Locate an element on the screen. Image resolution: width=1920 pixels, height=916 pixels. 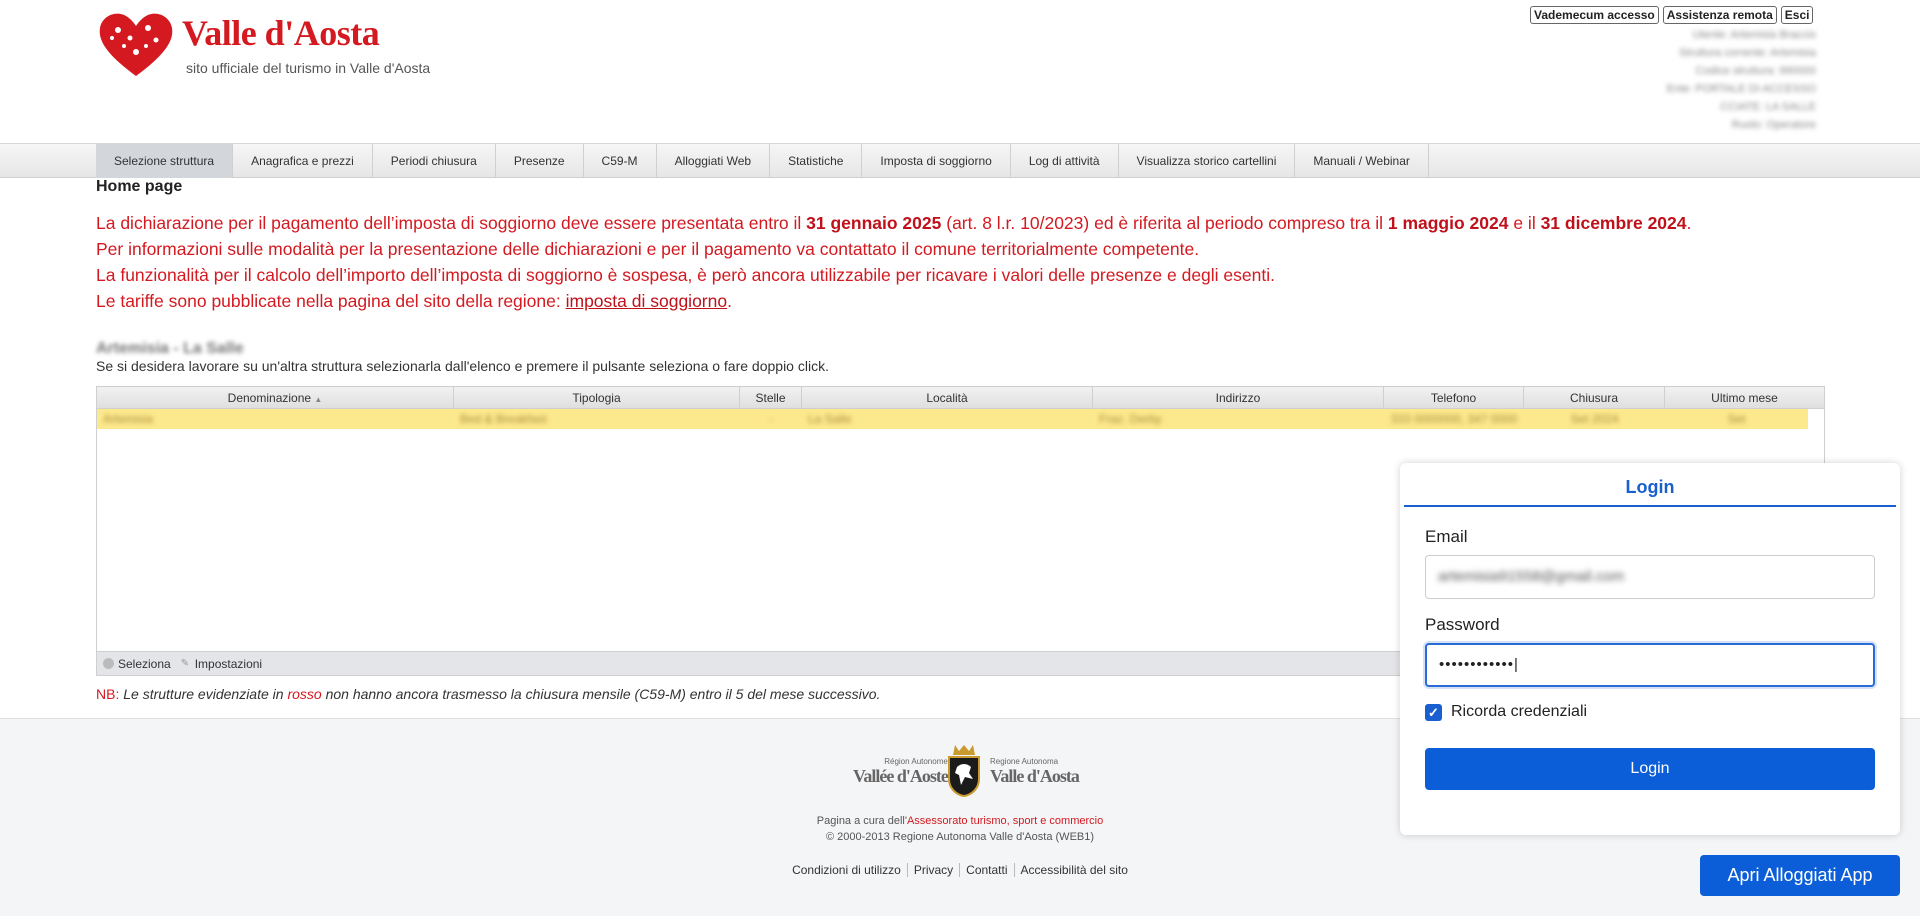
select-label: Seleziona is located at coordinates (144, 663).